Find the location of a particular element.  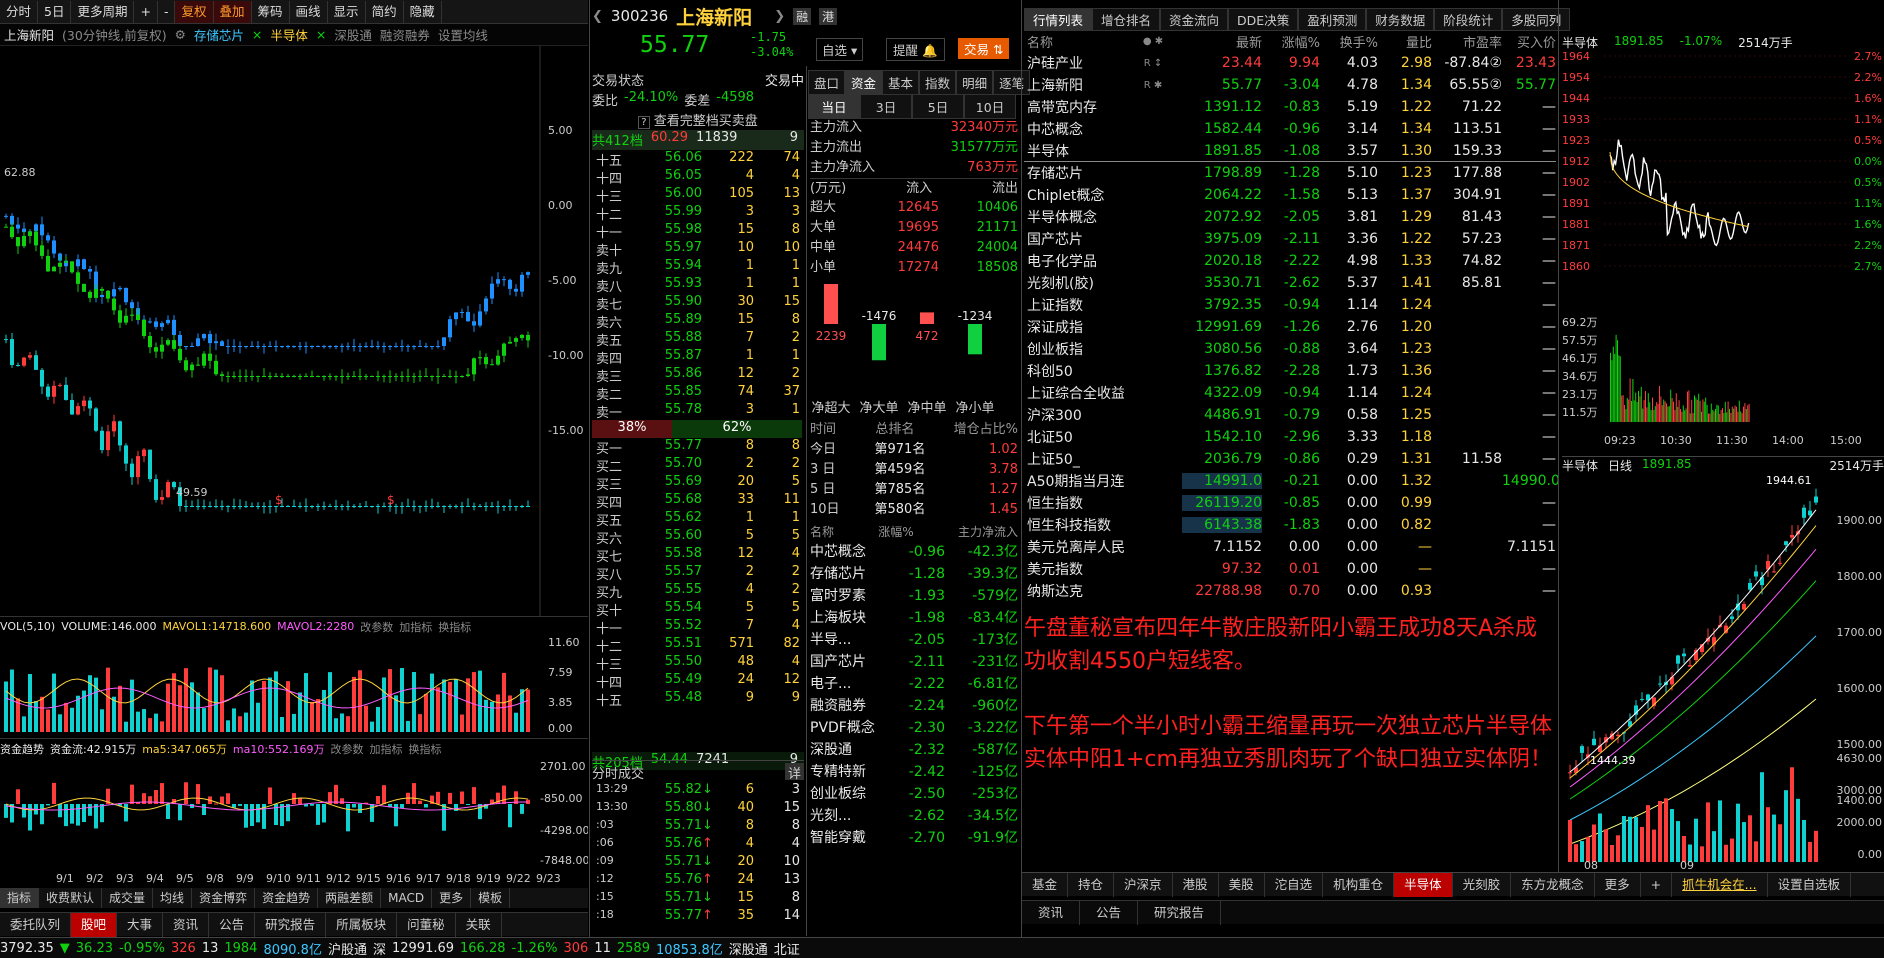

sector-row: 上海板块 -1.98 -83.4亿 is located at coordinates (914, 618).